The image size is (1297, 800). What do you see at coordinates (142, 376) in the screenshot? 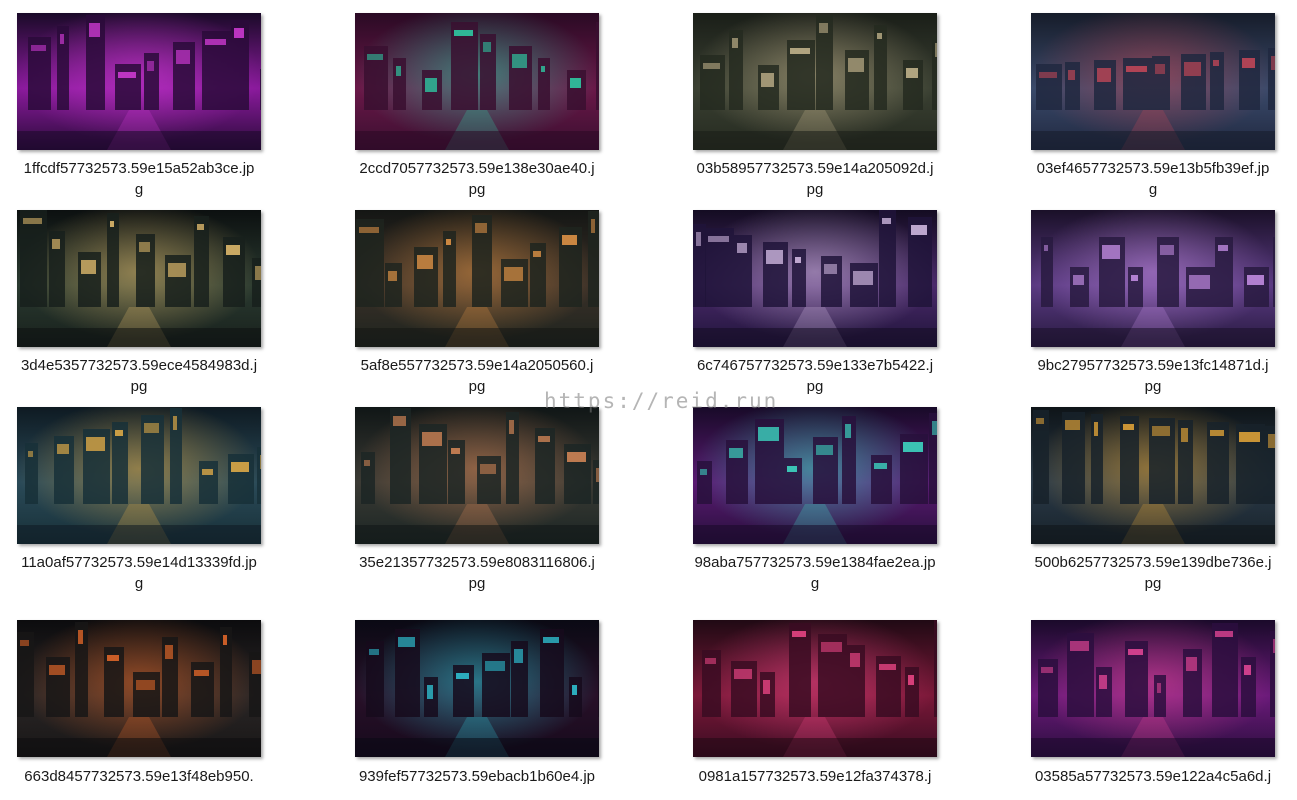
I see `file-name-label: 3d4e5357732573.59ece4584983d.j pg` at bounding box center [142, 376].